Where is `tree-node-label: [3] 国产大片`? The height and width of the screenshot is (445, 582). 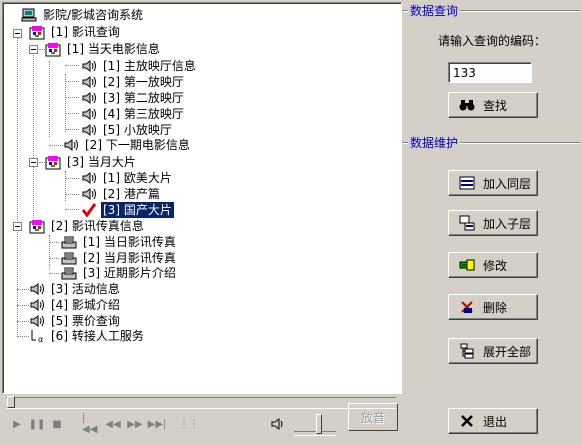
tree-node-label: [3] 国产大片 is located at coordinates (137, 210).